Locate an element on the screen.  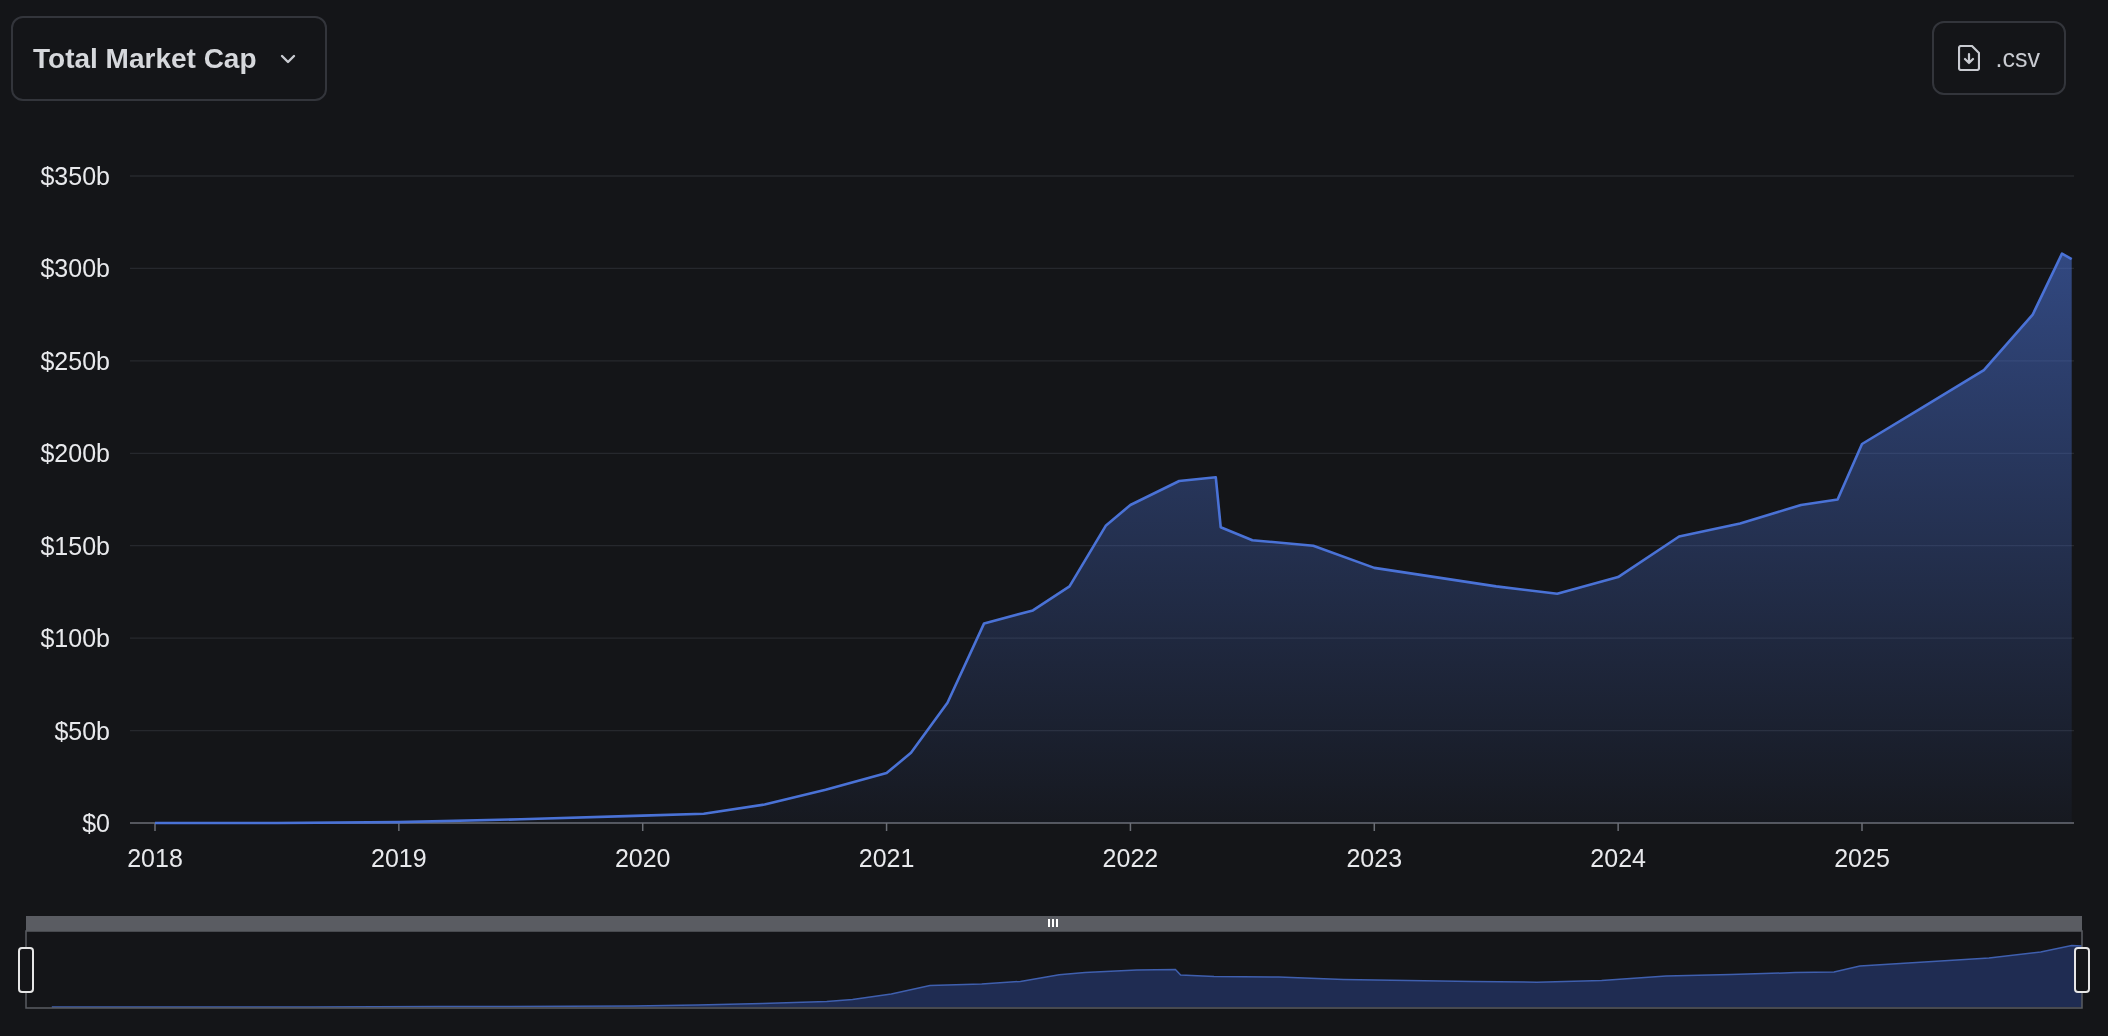
x-axis-label: 2024 is located at coordinates (1618, 858).